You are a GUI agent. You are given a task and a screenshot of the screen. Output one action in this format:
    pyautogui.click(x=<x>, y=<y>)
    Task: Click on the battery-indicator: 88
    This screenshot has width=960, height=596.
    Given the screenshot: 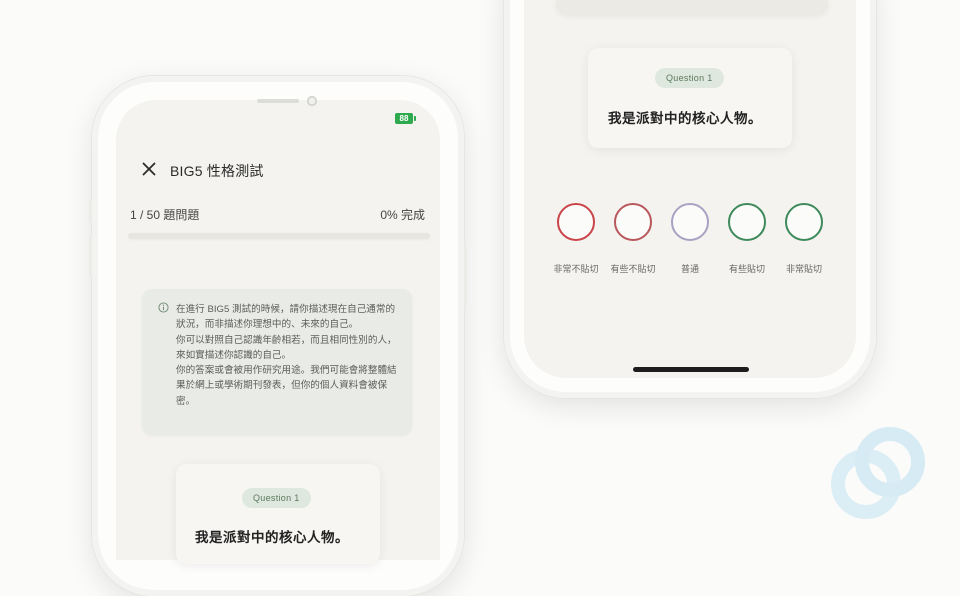 What is the action you would take?
    pyautogui.click(x=405, y=118)
    